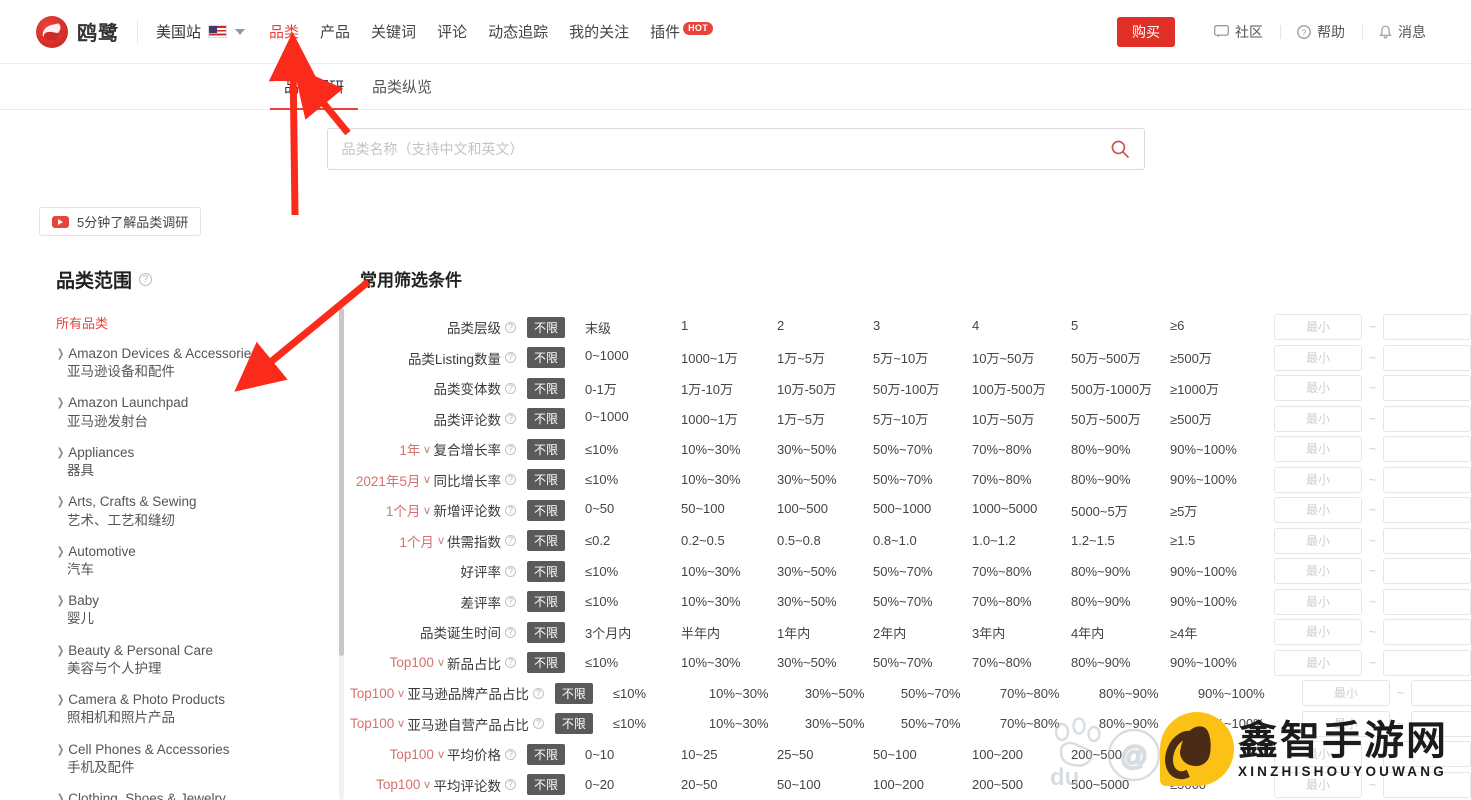 Image resolution: width=1471 pixels, height=800 pixels. What do you see at coordinates (203, 561) in the screenshot?
I see `list-item: ❯ Automotive 汽车` at bounding box center [203, 561].